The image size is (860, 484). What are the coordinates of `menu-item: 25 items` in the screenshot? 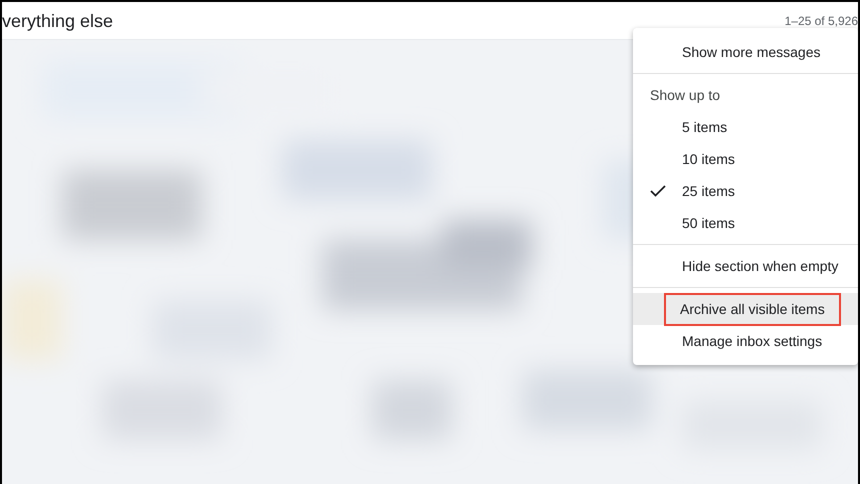 It's located at (745, 191).